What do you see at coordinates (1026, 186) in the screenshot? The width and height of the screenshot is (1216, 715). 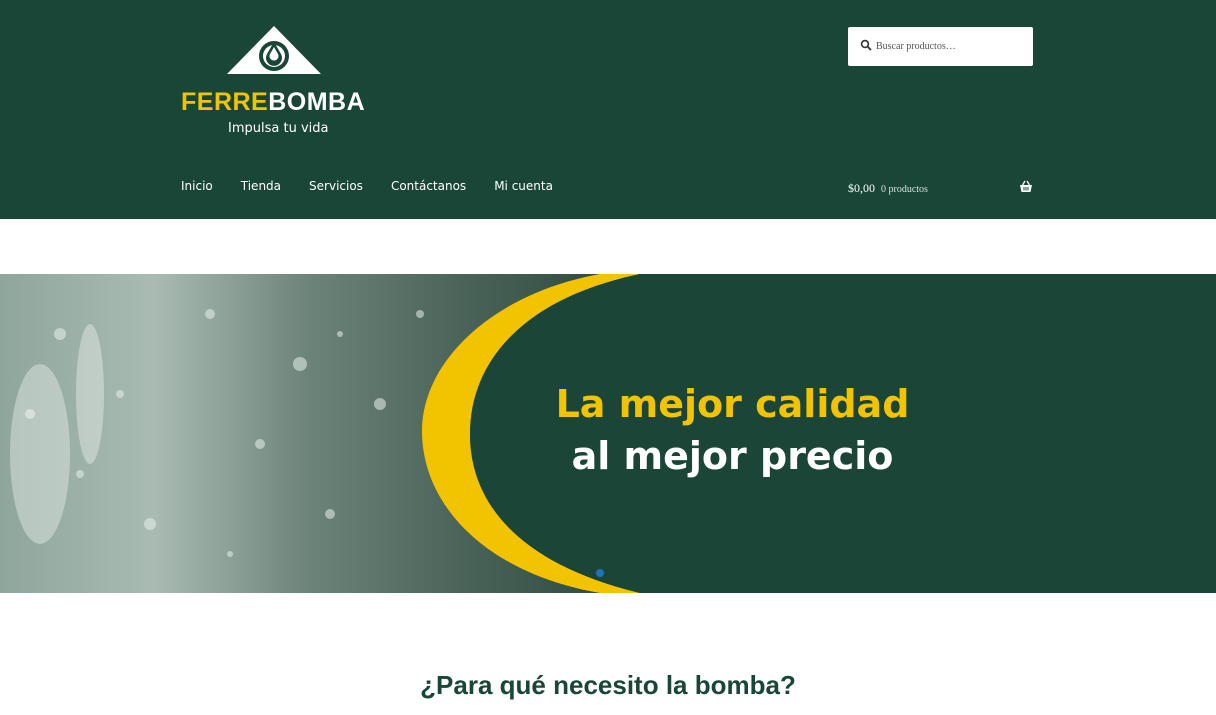 I see `basket-icon` at bounding box center [1026, 186].